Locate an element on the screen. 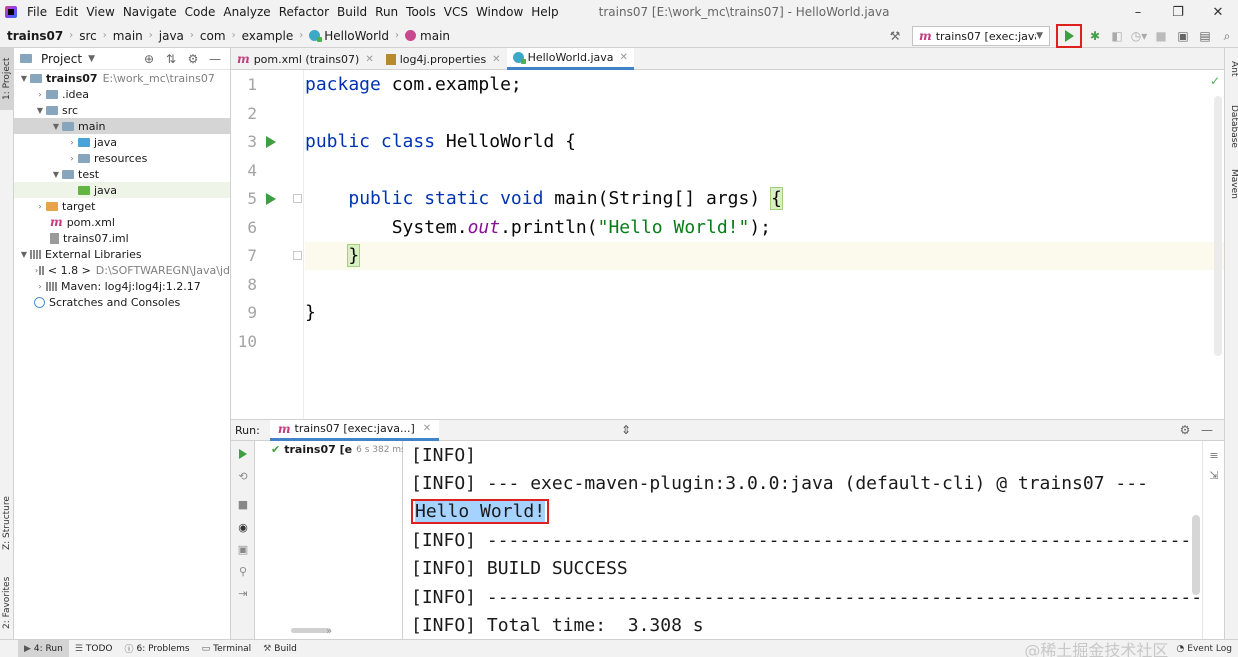 This screenshot has height=657, width=1238. tree-item-java: › java is located at coordinates (122, 142).